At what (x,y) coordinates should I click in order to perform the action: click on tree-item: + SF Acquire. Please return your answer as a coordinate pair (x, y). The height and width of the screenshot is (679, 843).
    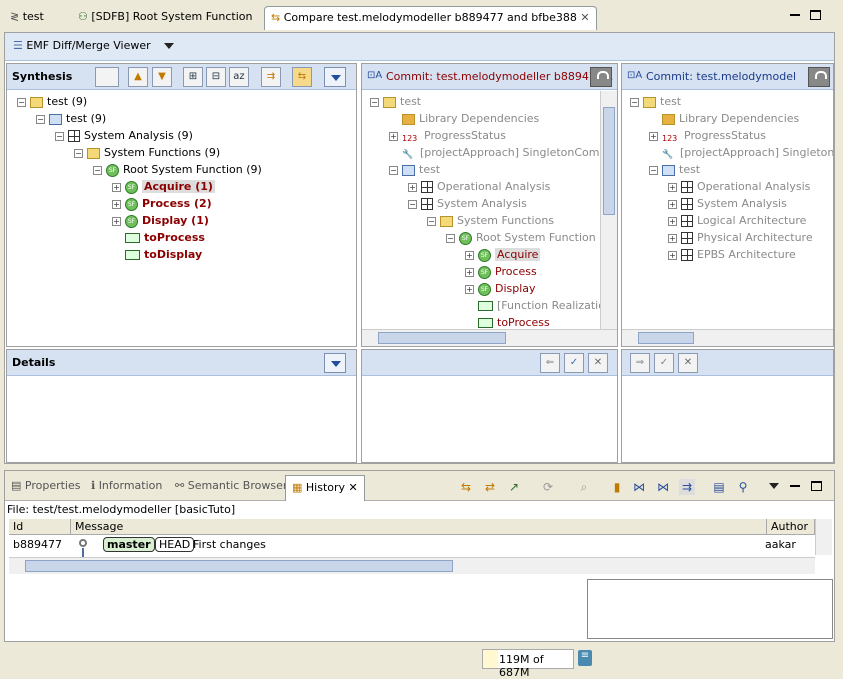
    Looking at the image, I should click on (503, 254).